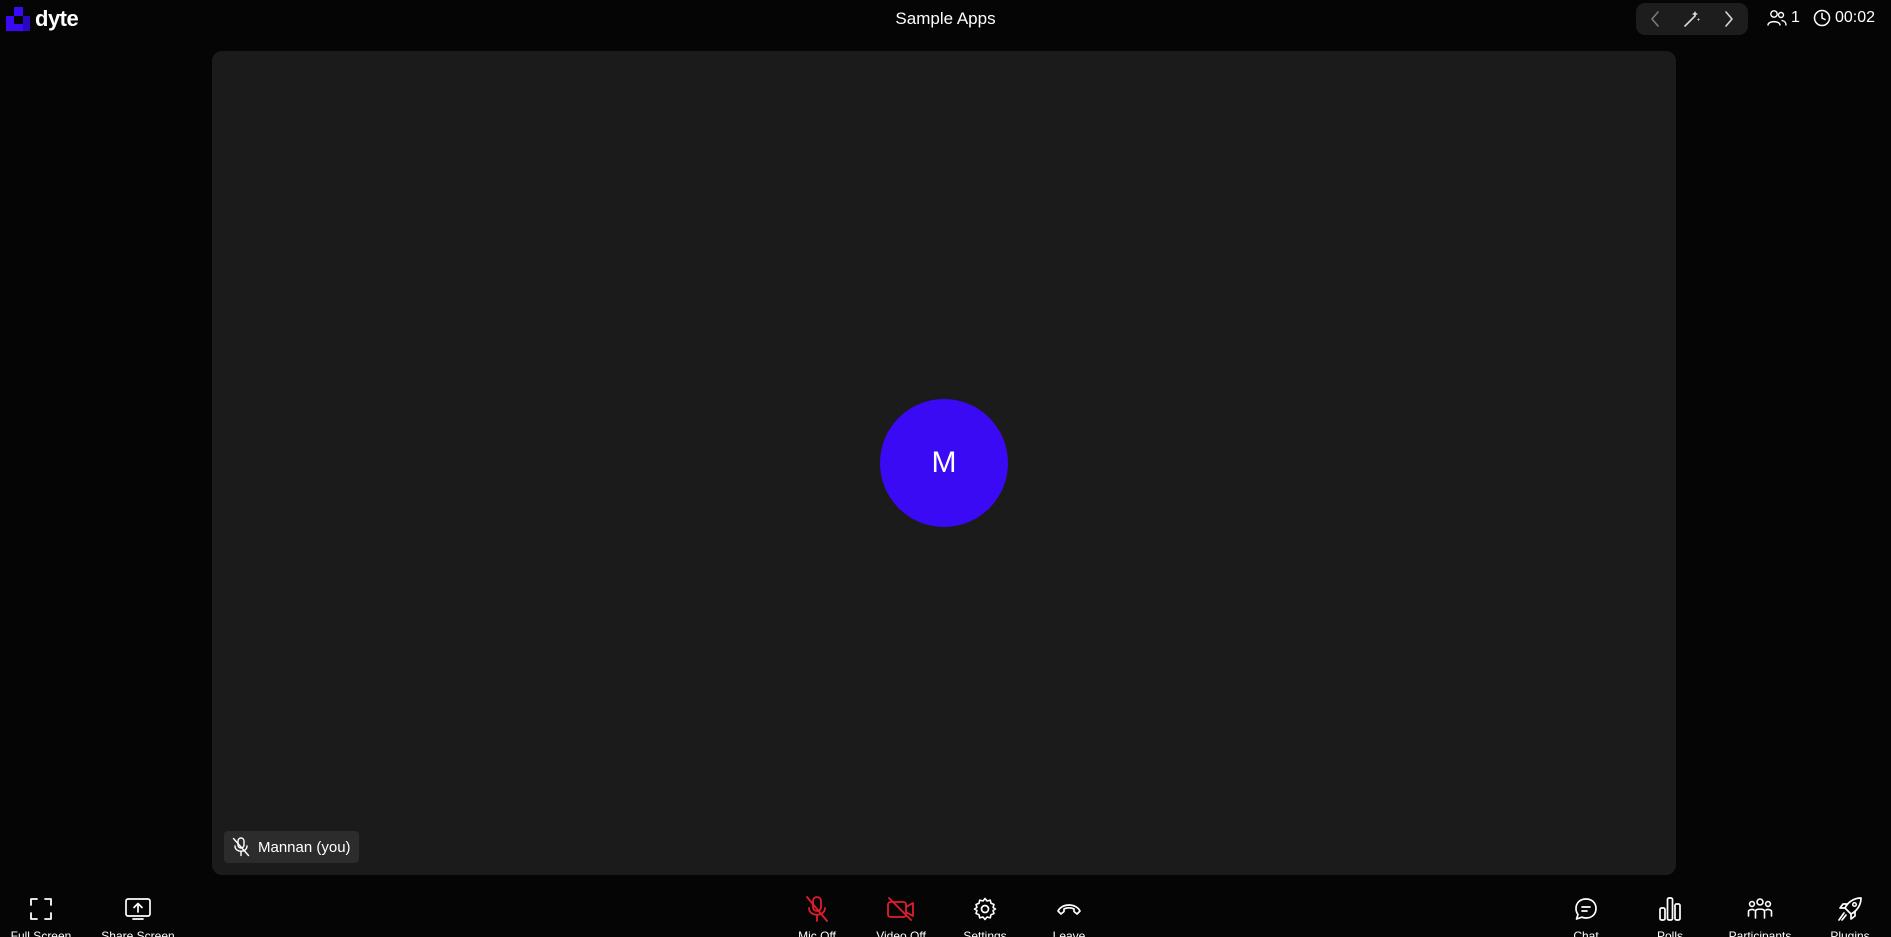 The image size is (1891, 937). Describe the element at coordinates (138, 933) in the screenshot. I see `share-screen-label: Share Screen` at that location.